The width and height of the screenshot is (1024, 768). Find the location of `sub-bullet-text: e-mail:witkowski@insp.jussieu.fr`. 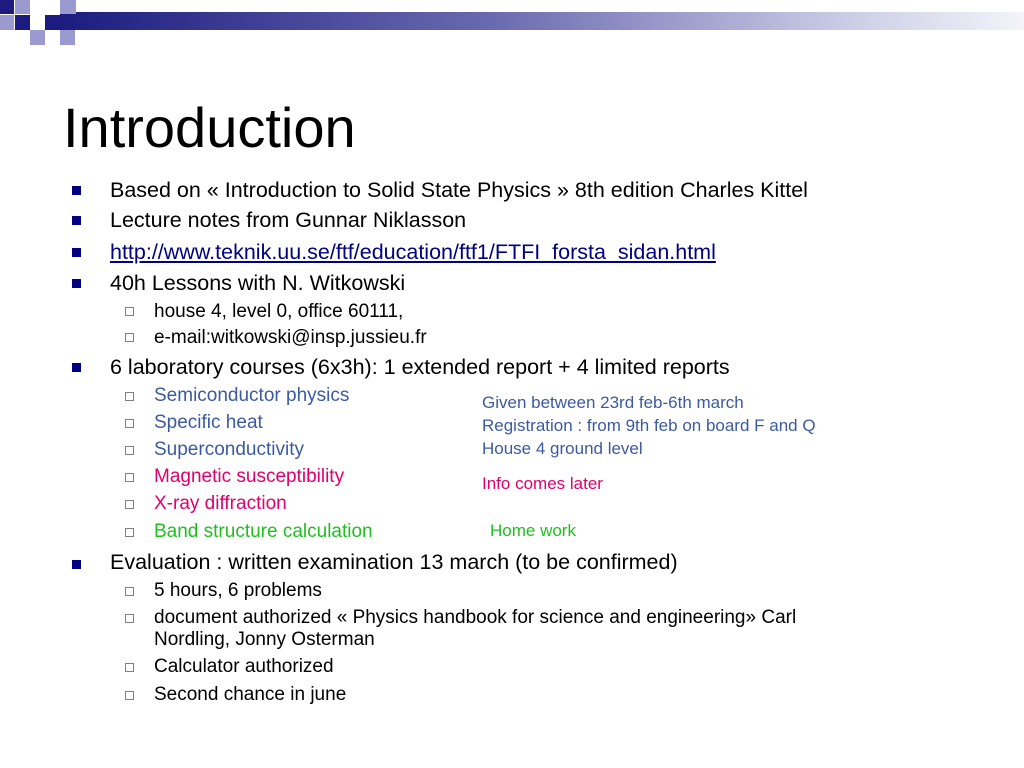

sub-bullet-text: e-mail:witkowski@insp.jussieu.fr is located at coordinates (290, 337).